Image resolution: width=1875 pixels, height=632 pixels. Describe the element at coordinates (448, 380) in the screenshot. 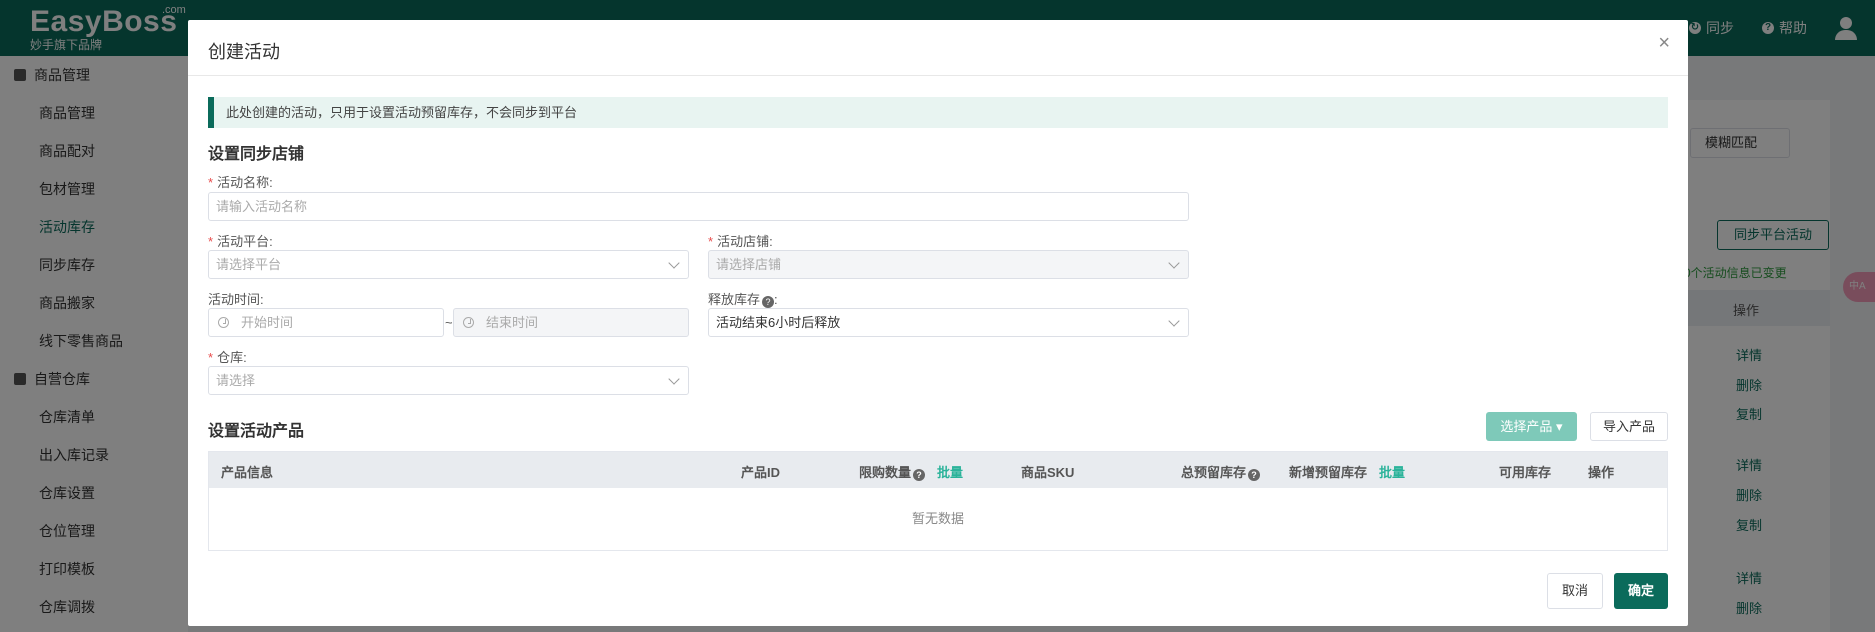

I see `warehouse-select: 请选择` at that location.